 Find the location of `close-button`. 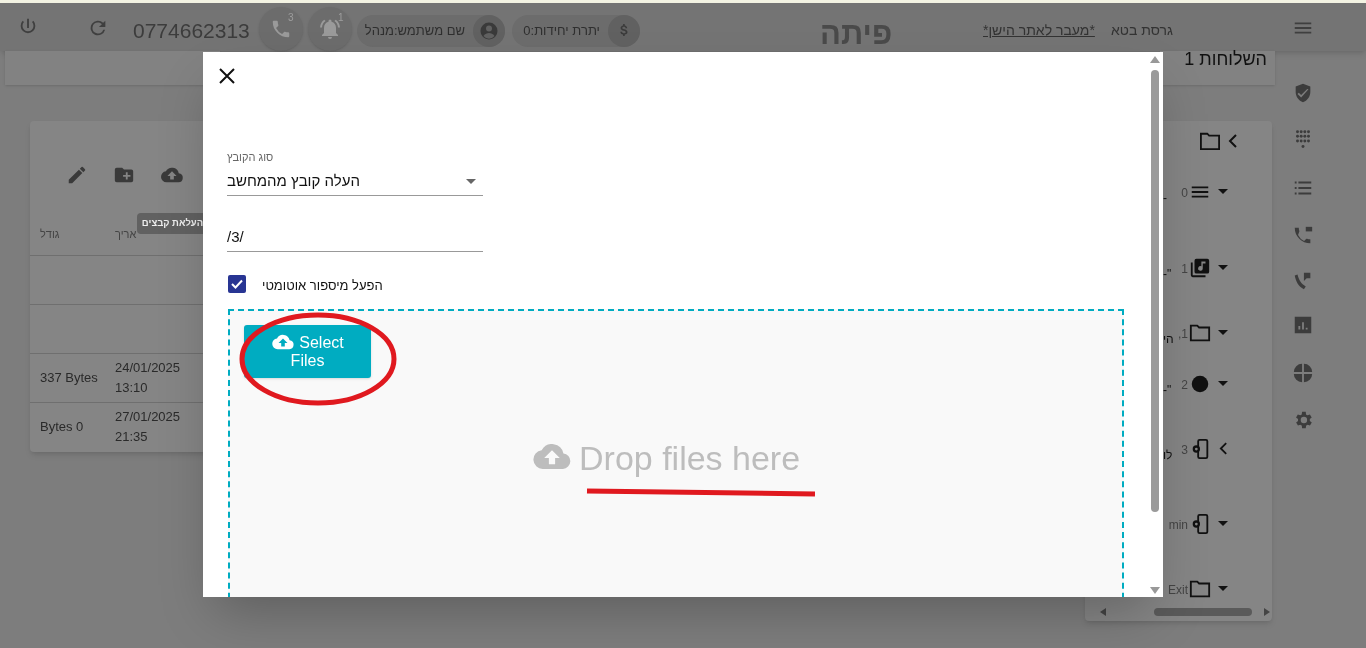

close-button is located at coordinates (227, 76).